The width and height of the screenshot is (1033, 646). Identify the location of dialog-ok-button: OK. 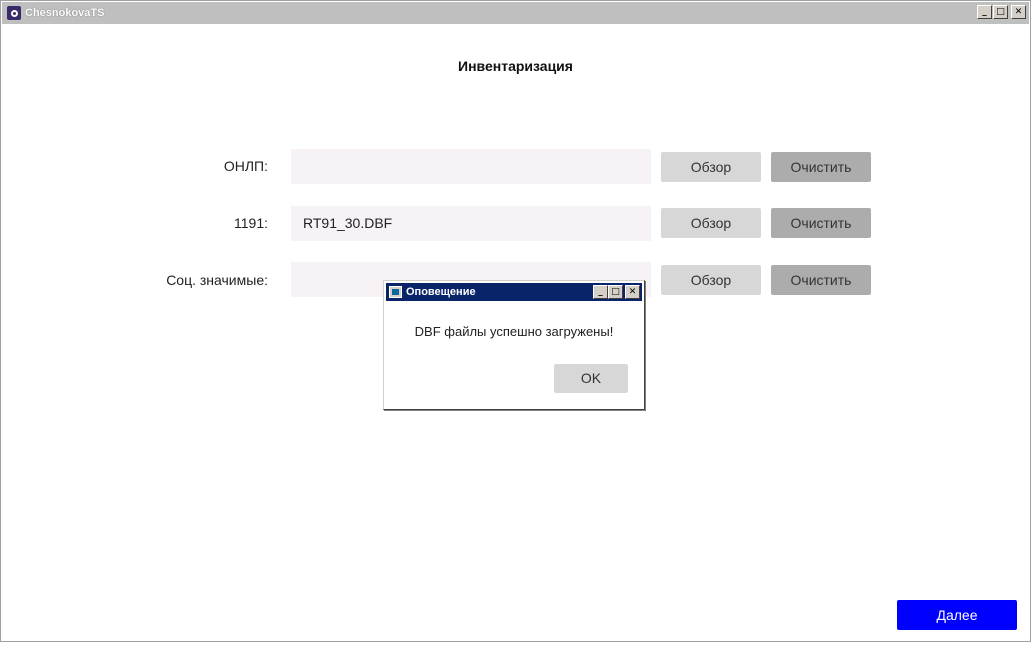
(591, 378).